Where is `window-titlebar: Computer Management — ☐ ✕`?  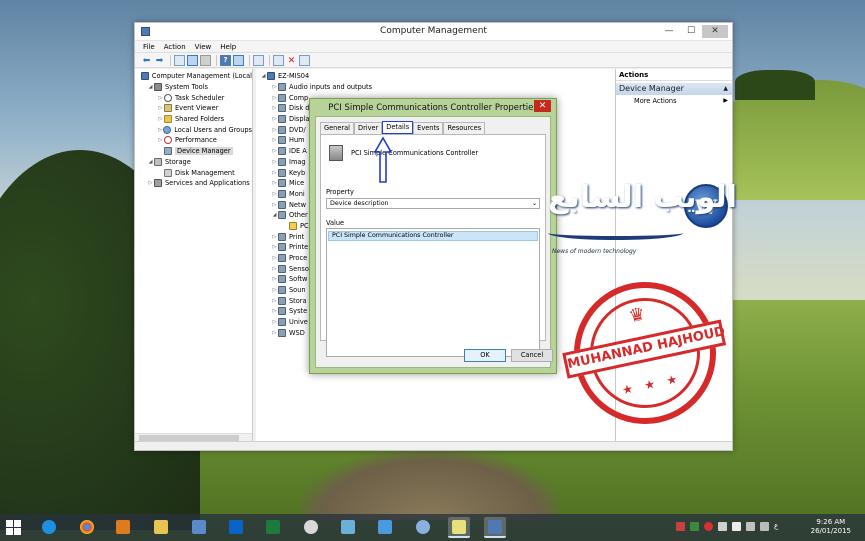 window-titlebar: Computer Management — ☐ ✕ is located at coordinates (433, 32).